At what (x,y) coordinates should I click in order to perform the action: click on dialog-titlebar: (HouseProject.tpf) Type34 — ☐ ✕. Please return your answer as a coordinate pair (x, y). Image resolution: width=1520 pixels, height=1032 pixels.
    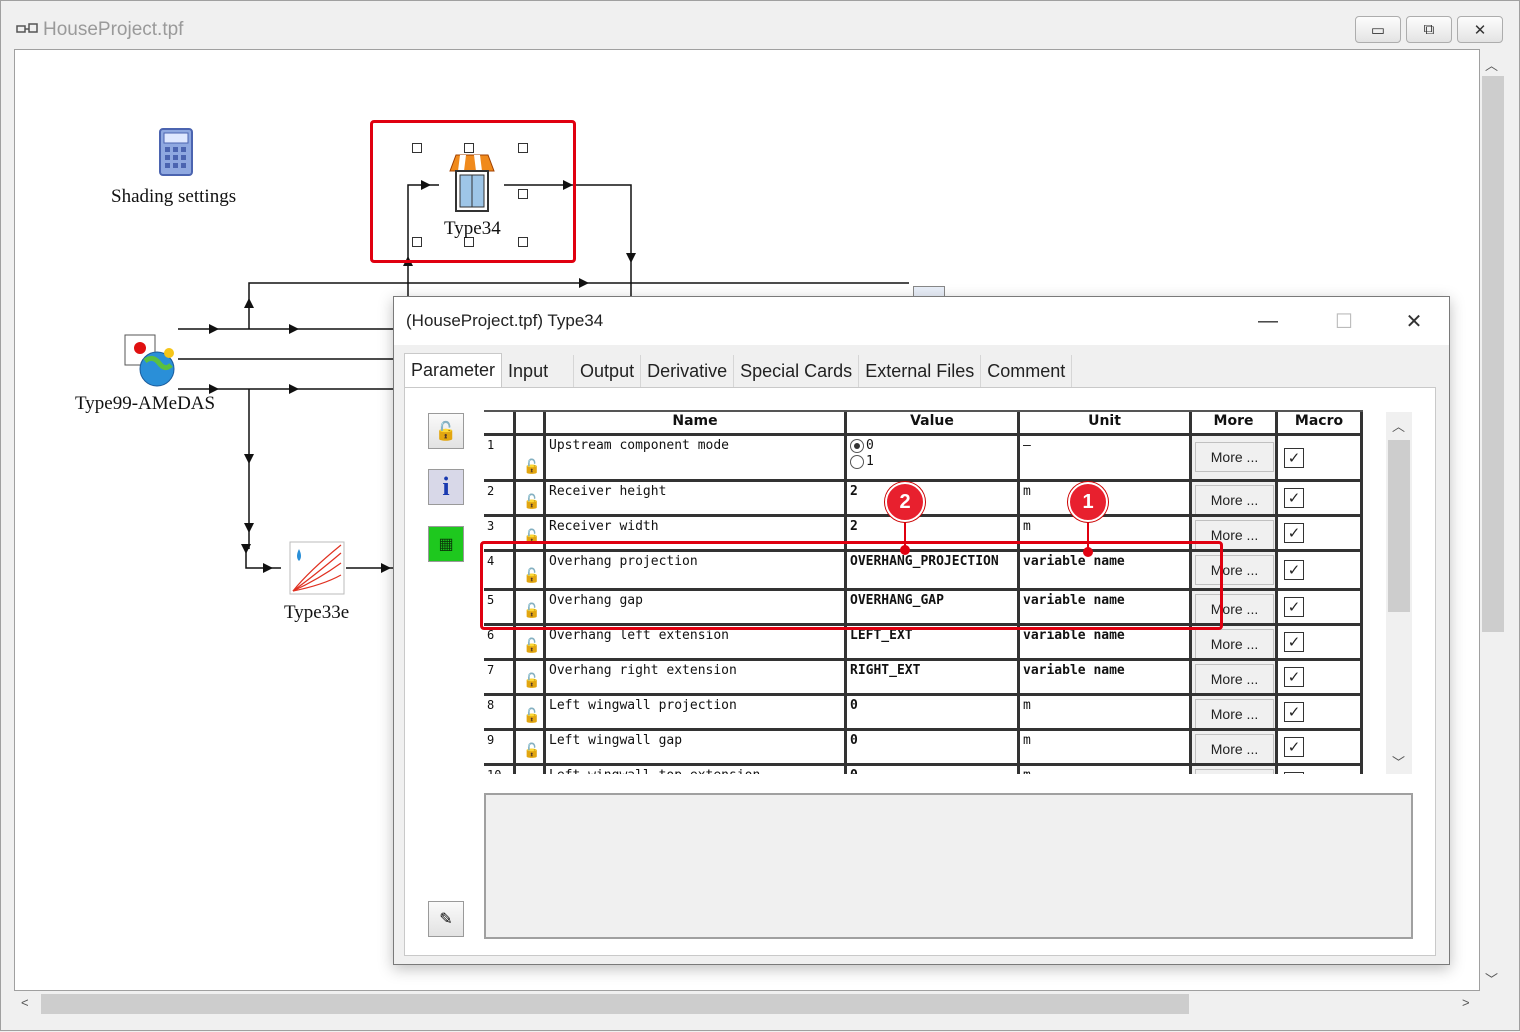
    Looking at the image, I should click on (921, 321).